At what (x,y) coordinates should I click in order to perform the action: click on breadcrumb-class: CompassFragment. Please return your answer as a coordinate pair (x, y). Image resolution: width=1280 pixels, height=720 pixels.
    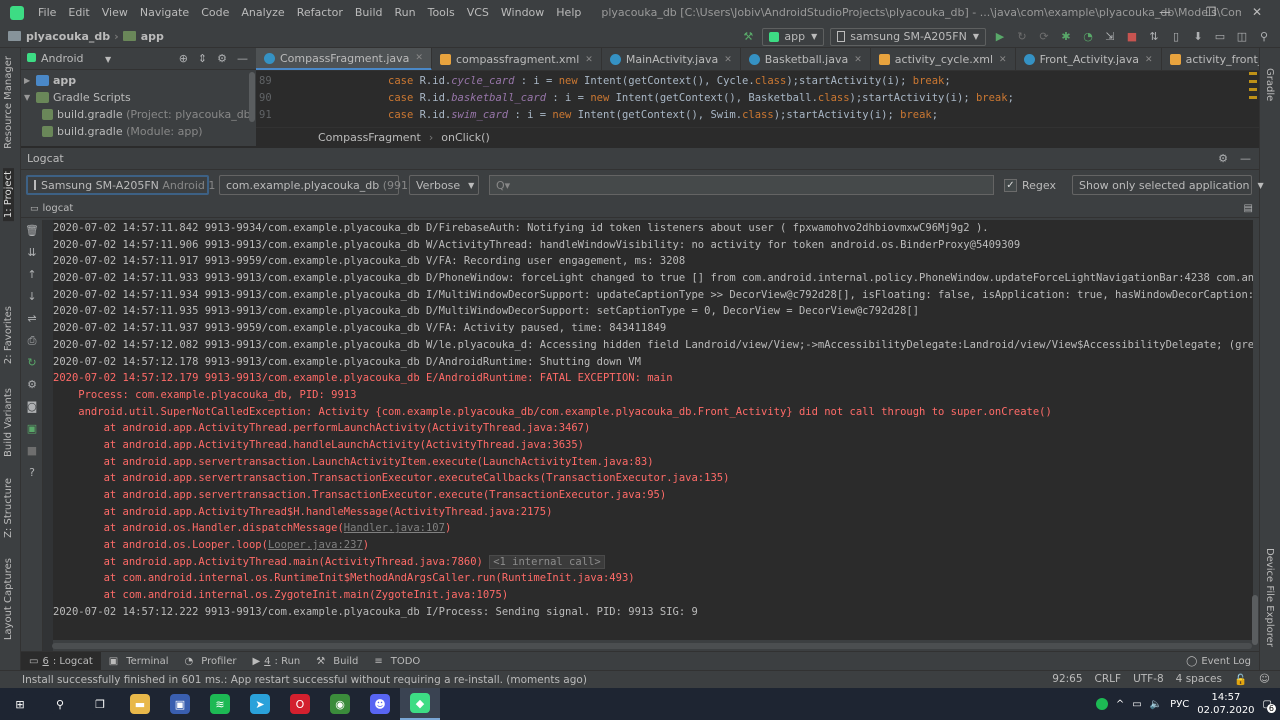
    Looking at the image, I should click on (369, 137).